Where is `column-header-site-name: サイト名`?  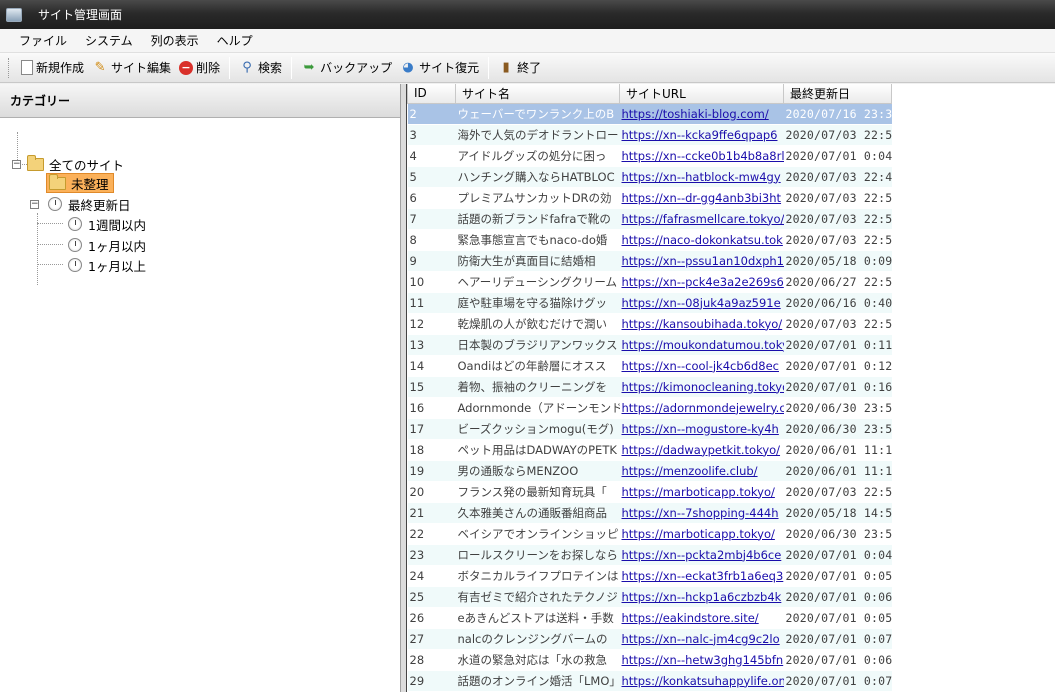
column-header-site-name: サイト名 is located at coordinates (537, 94).